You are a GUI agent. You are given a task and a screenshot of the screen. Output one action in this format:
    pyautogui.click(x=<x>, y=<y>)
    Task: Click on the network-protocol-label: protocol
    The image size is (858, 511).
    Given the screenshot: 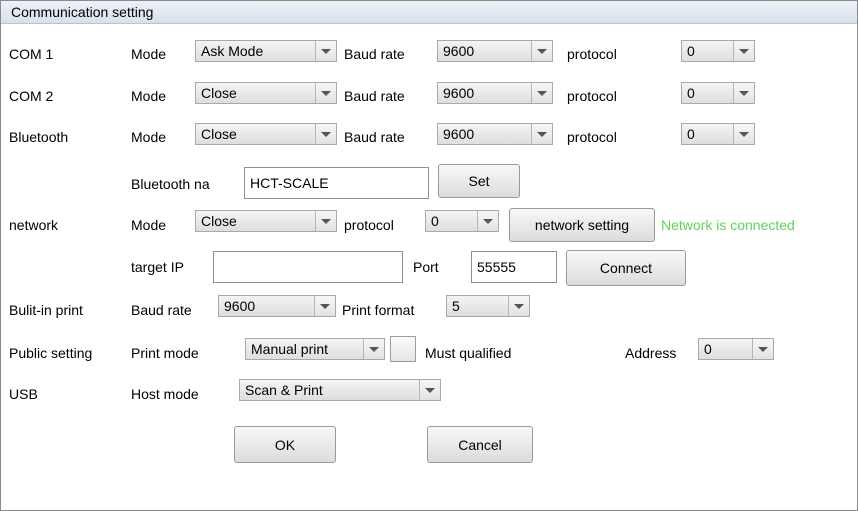 What is the action you would take?
    pyautogui.click(x=369, y=225)
    